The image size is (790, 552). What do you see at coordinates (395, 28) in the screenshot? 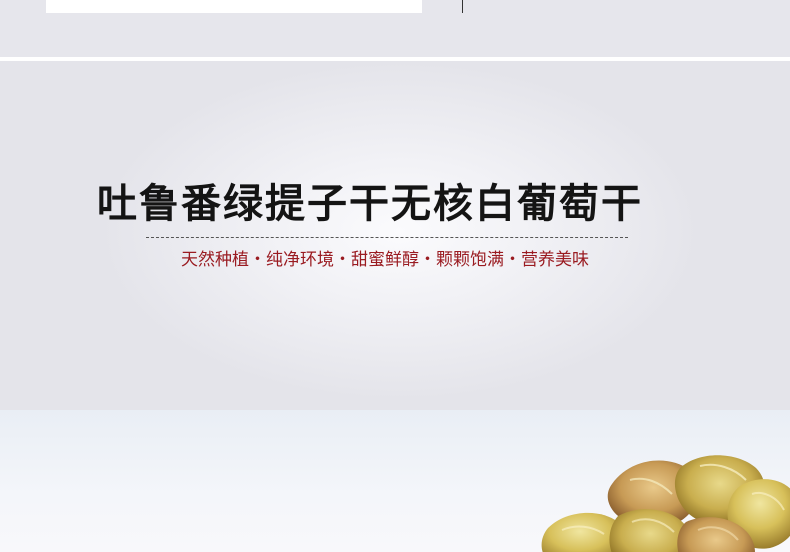
I see `top-strip` at bounding box center [395, 28].